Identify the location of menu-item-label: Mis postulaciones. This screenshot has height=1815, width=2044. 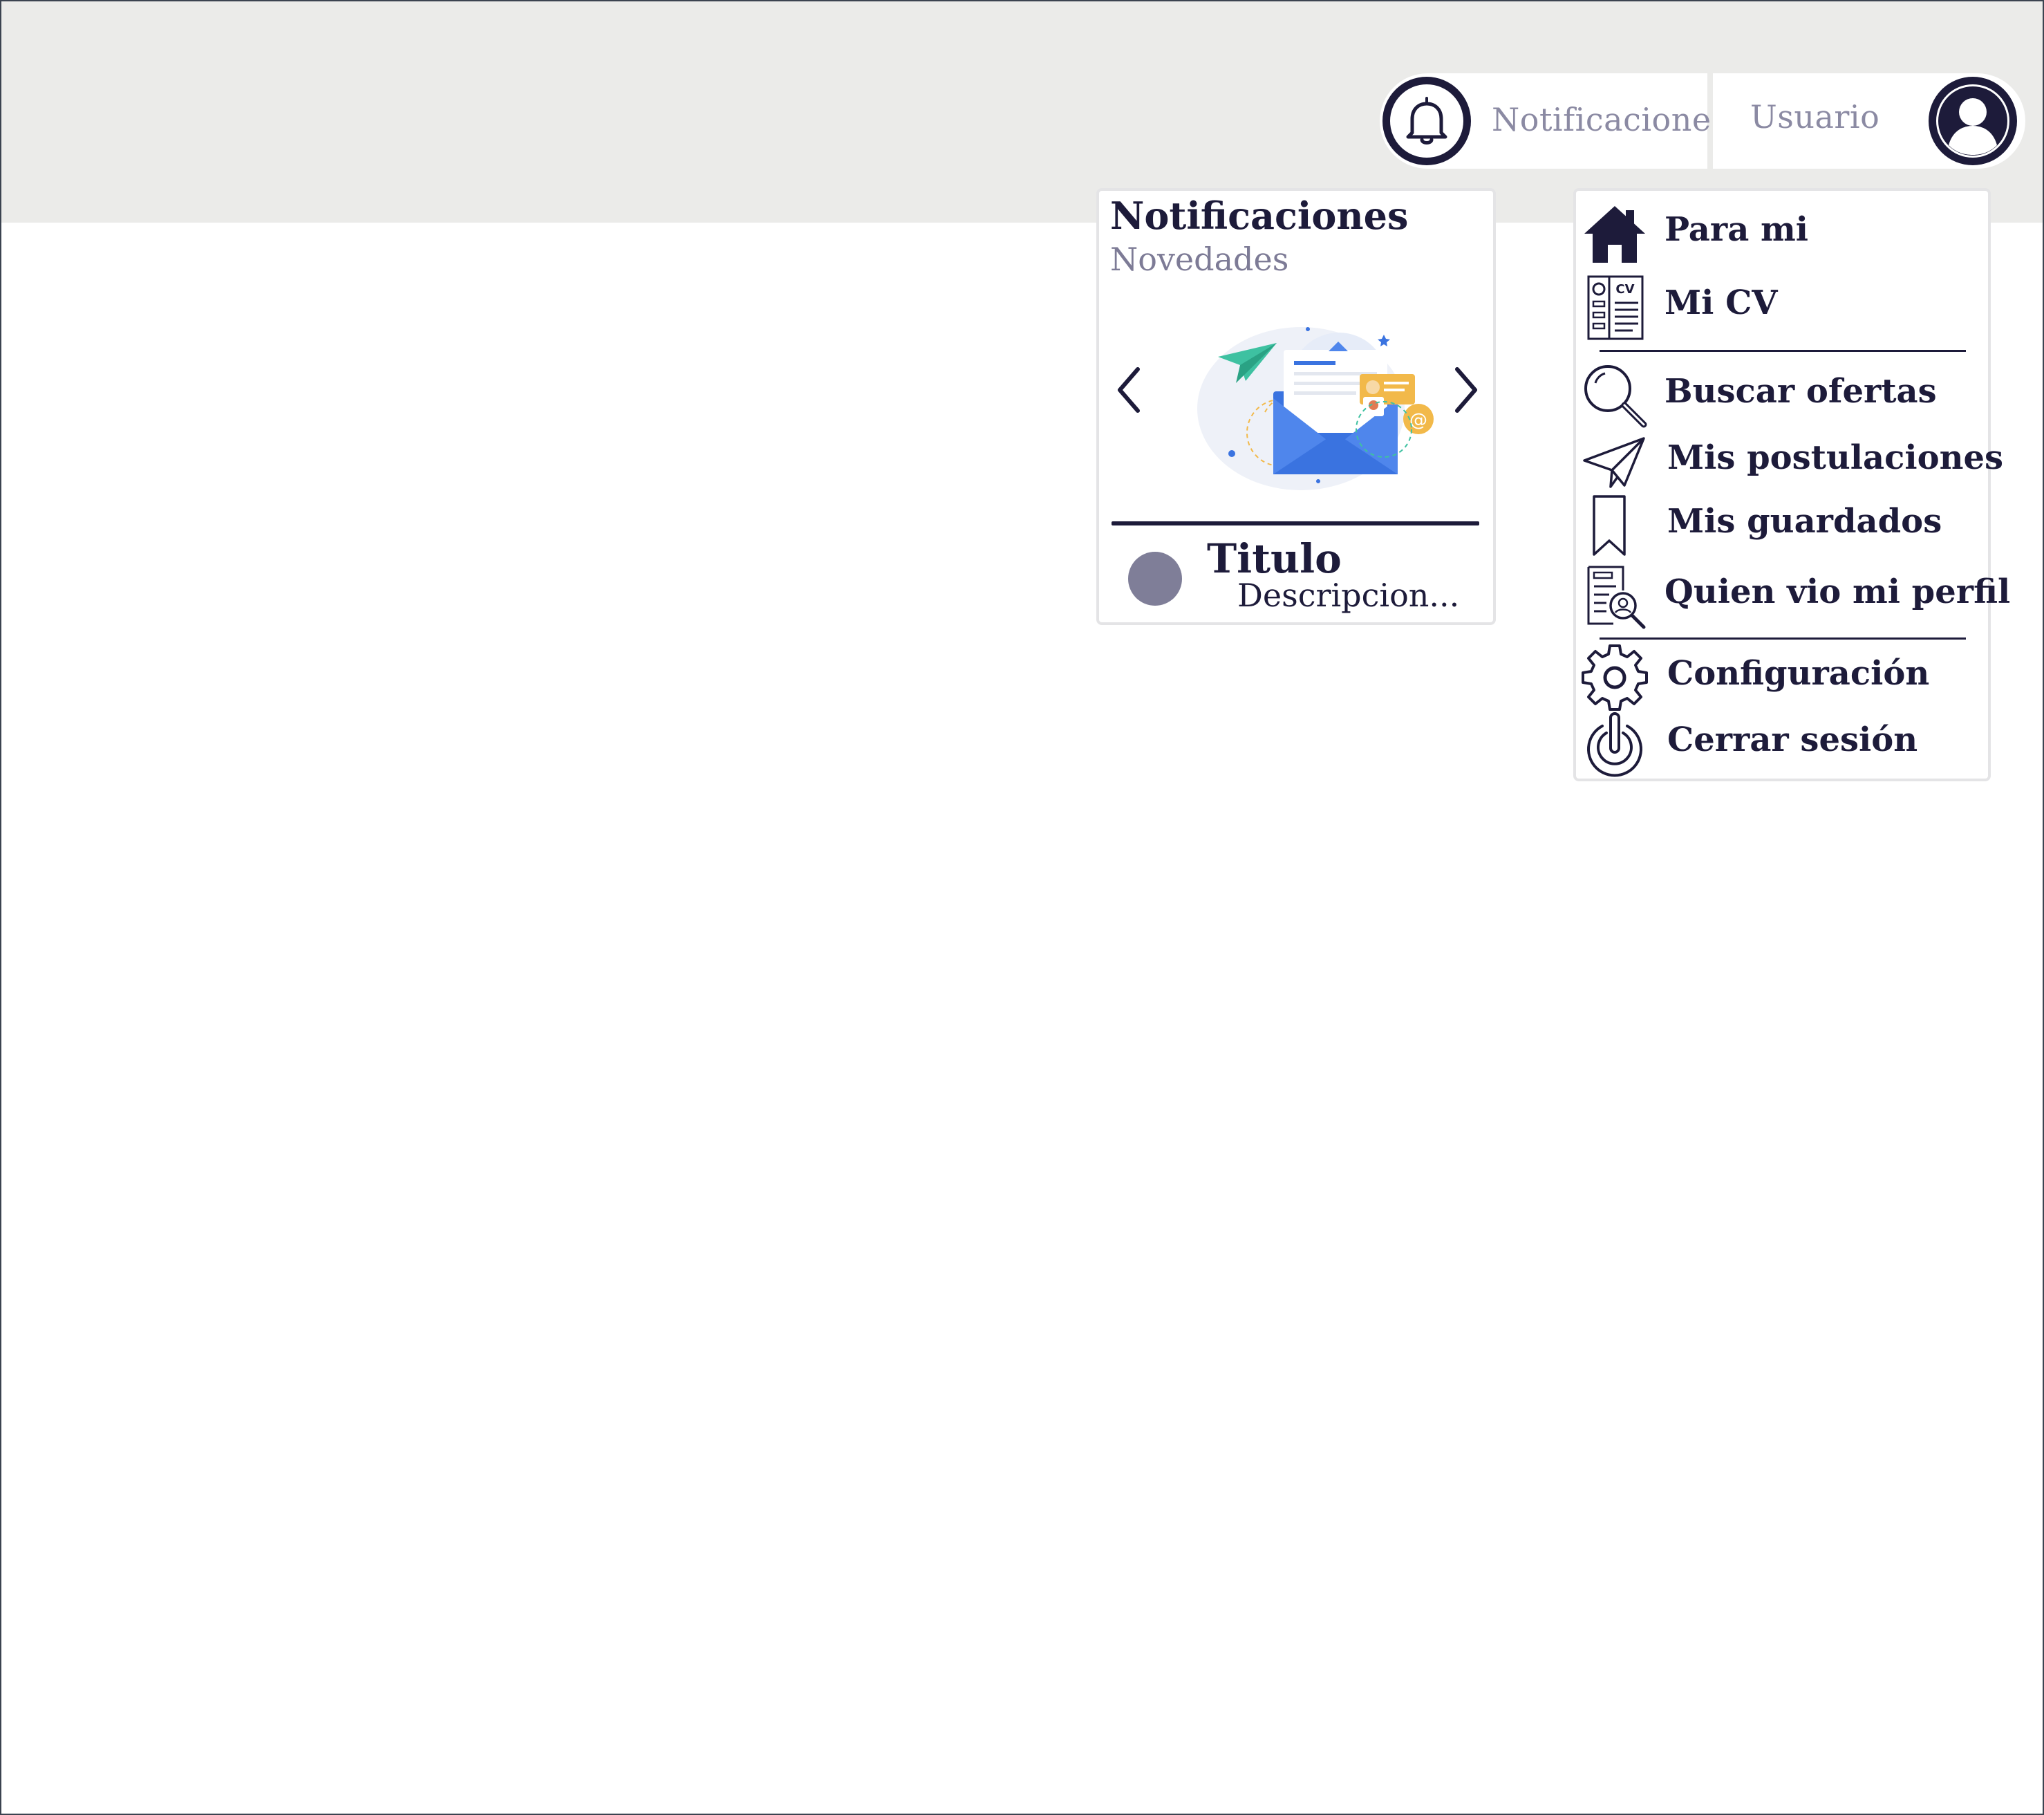
(1836, 457).